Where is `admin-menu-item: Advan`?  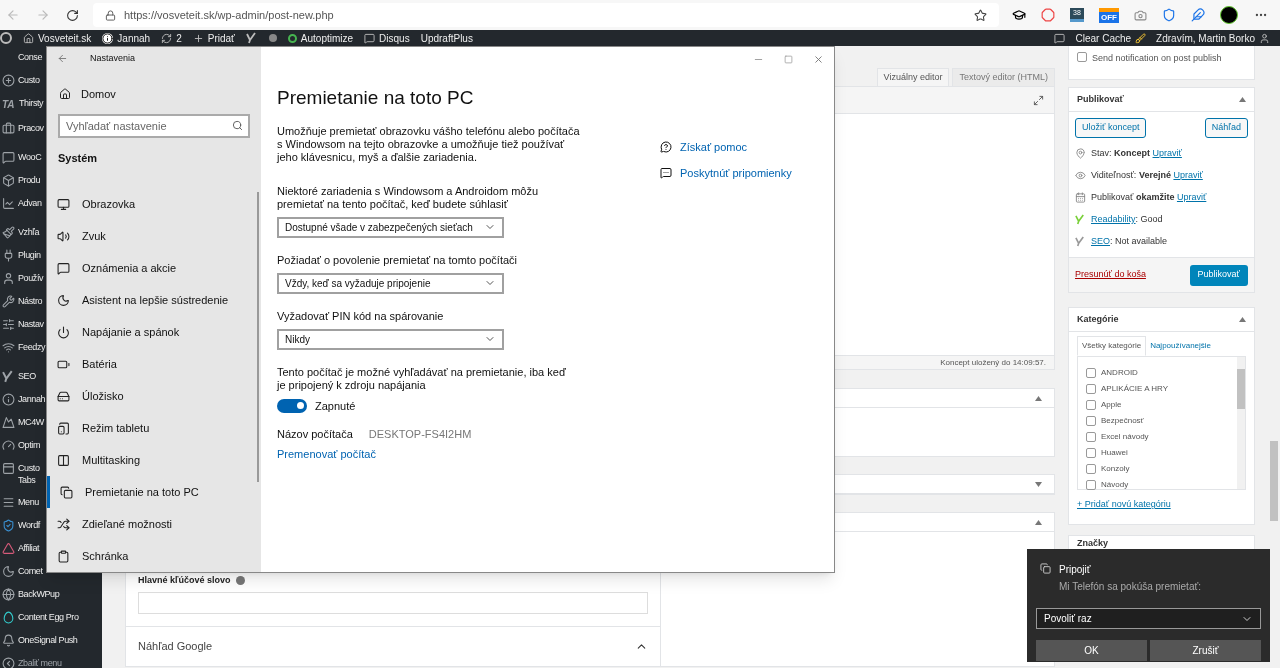
admin-menu-item: Advan is located at coordinates (30, 203).